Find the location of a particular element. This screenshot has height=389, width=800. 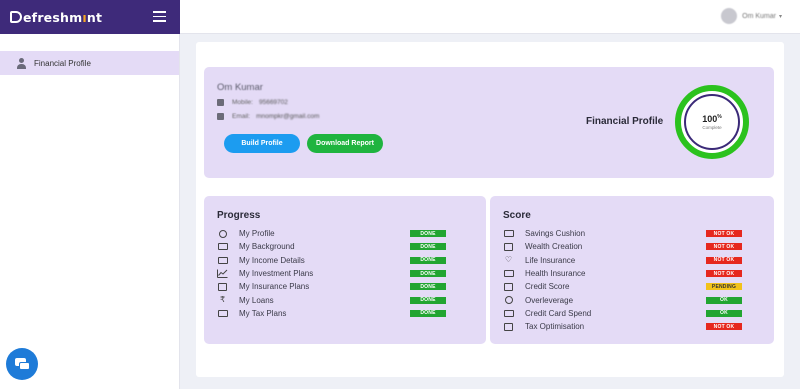

list-item: My Income Details DONE is located at coordinates (347, 260).